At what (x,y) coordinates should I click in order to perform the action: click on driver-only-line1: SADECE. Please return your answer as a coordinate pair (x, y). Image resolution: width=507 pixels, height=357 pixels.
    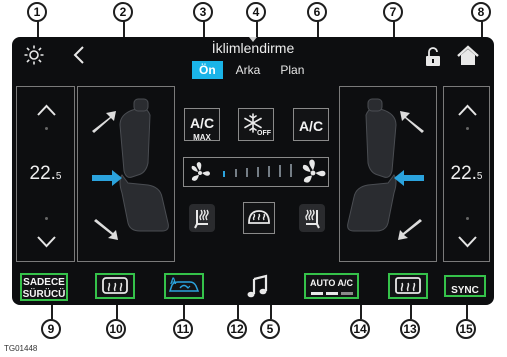
    Looking at the image, I should click on (44, 282).